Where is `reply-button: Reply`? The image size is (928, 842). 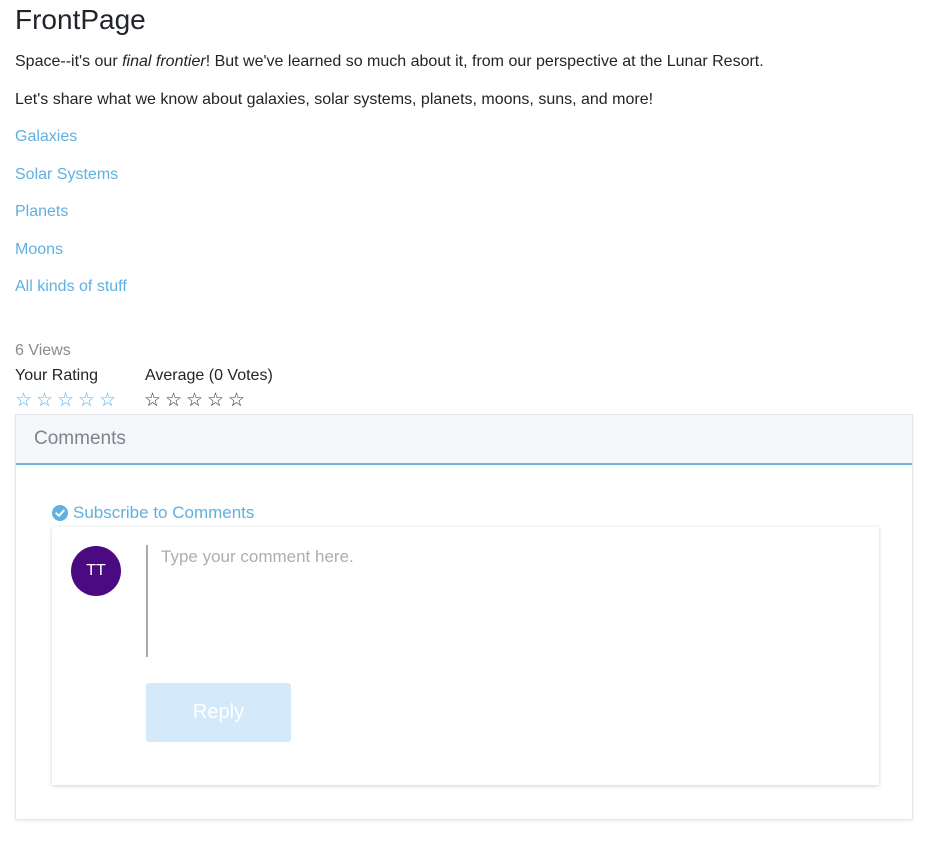 reply-button: Reply is located at coordinates (218, 712).